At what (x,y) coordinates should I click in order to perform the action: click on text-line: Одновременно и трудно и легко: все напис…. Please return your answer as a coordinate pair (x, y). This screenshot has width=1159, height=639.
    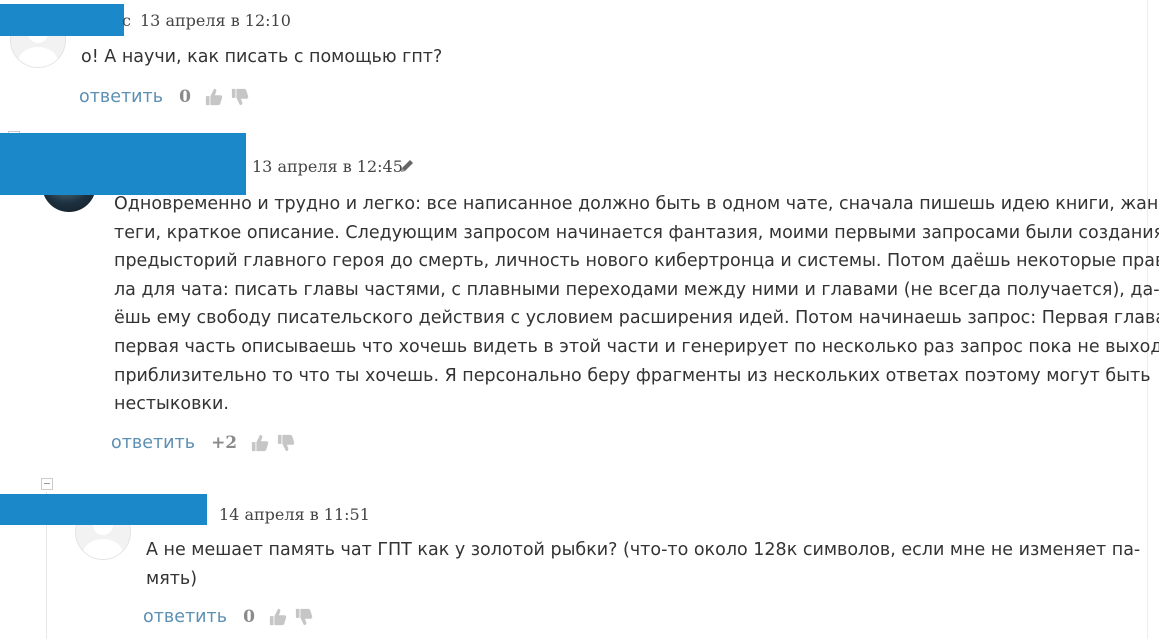
    Looking at the image, I should click on (636, 204).